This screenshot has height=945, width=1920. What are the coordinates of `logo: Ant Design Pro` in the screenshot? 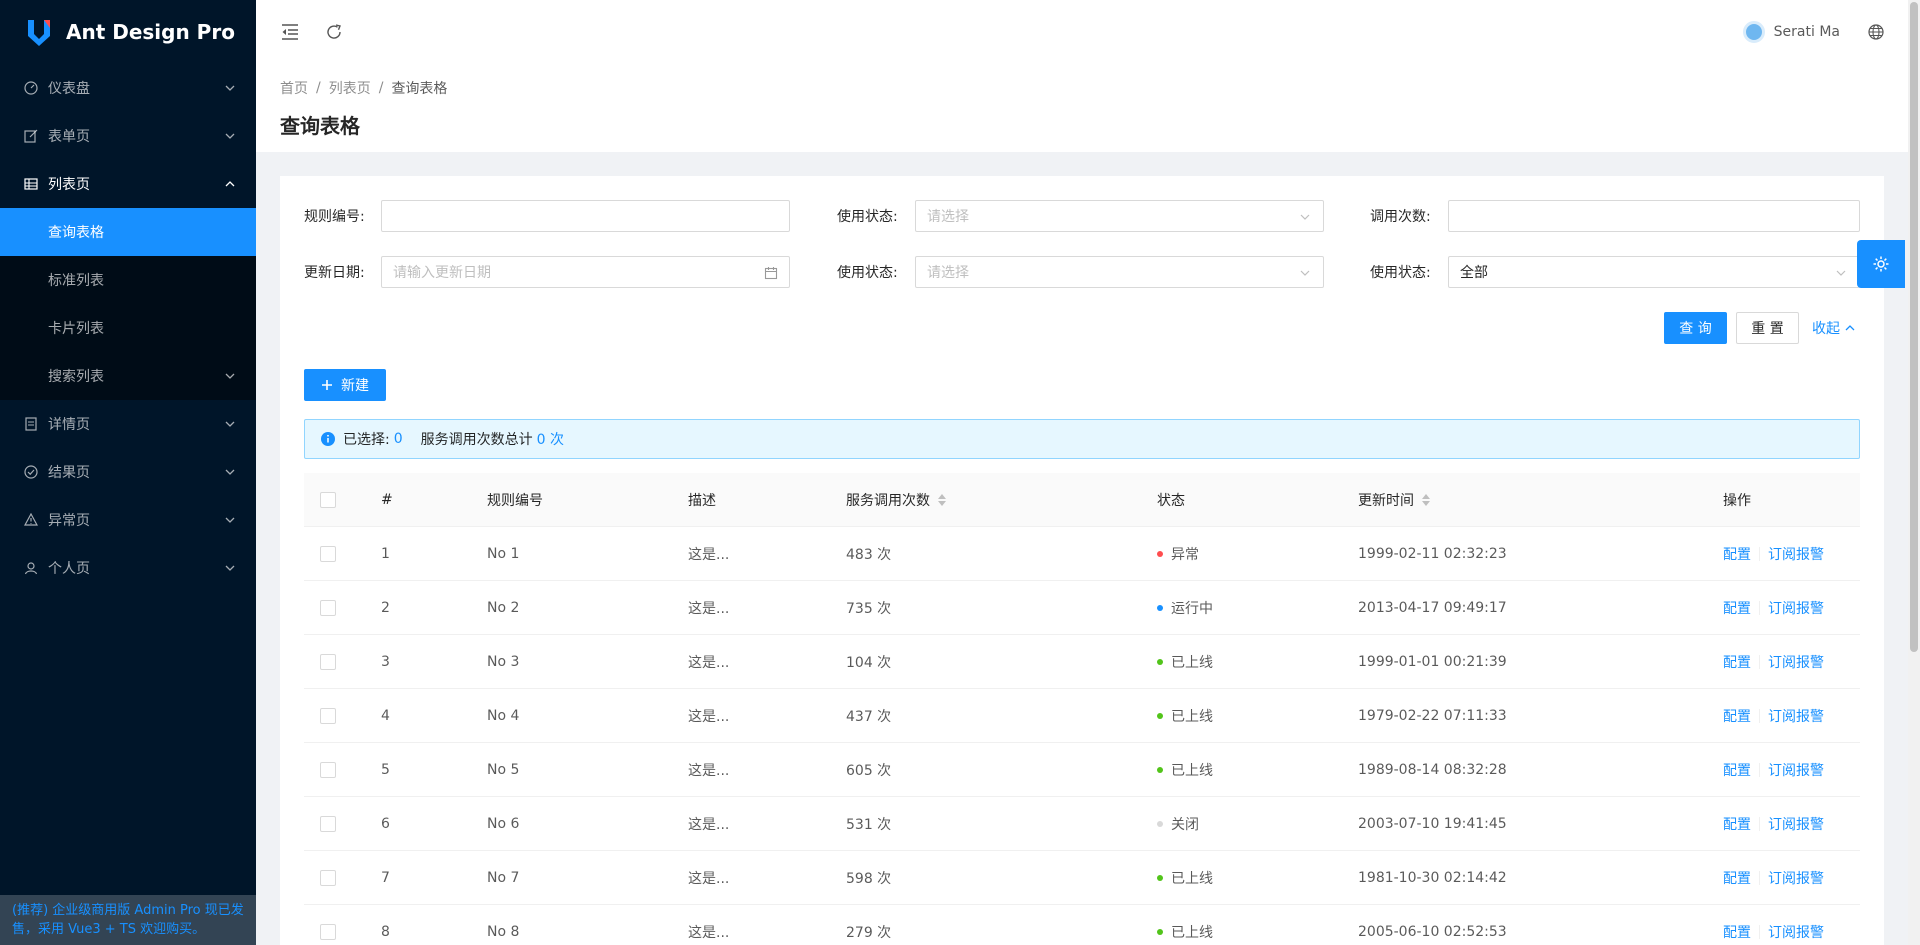 It's located at (128, 32).